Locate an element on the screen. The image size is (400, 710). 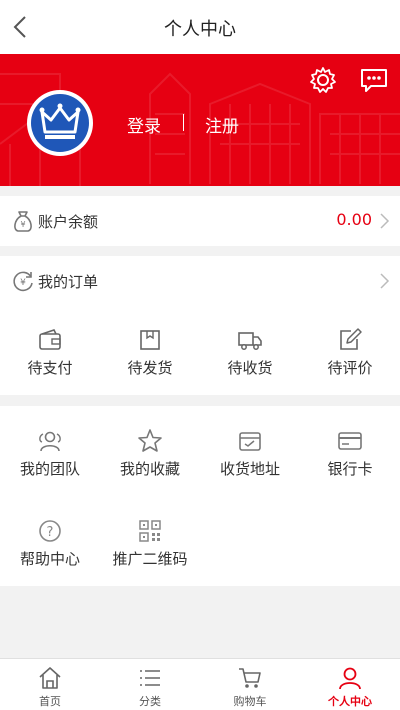
gear-icon is located at coordinates (323, 80).